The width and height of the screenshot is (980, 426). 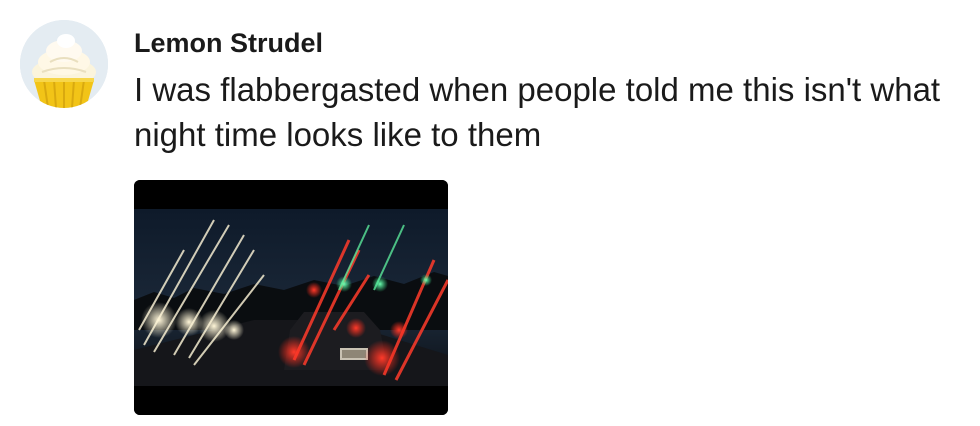 I want to click on author-avatar, so click(x=64, y=64).